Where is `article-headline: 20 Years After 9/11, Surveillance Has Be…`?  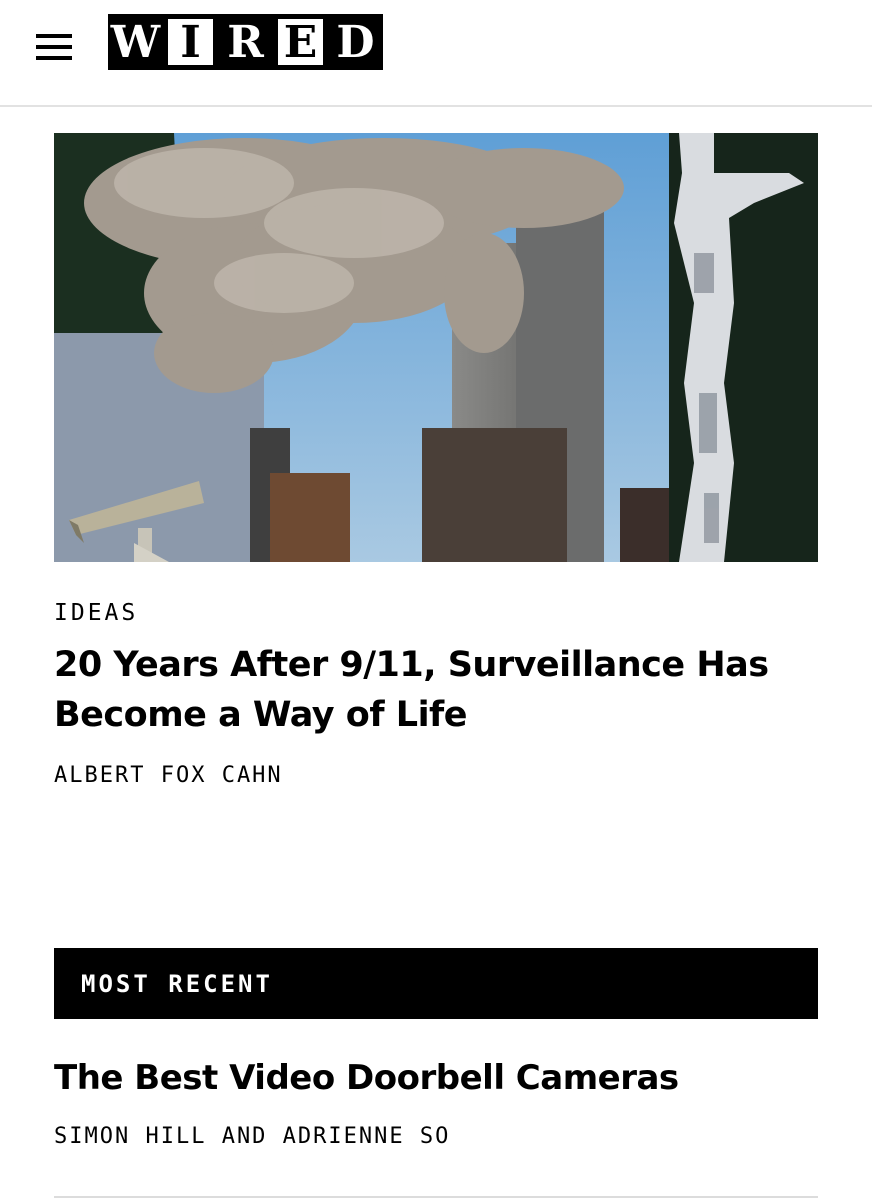 article-headline: 20 Years After 9/11, Surveillance Has Be… is located at coordinates (434, 690).